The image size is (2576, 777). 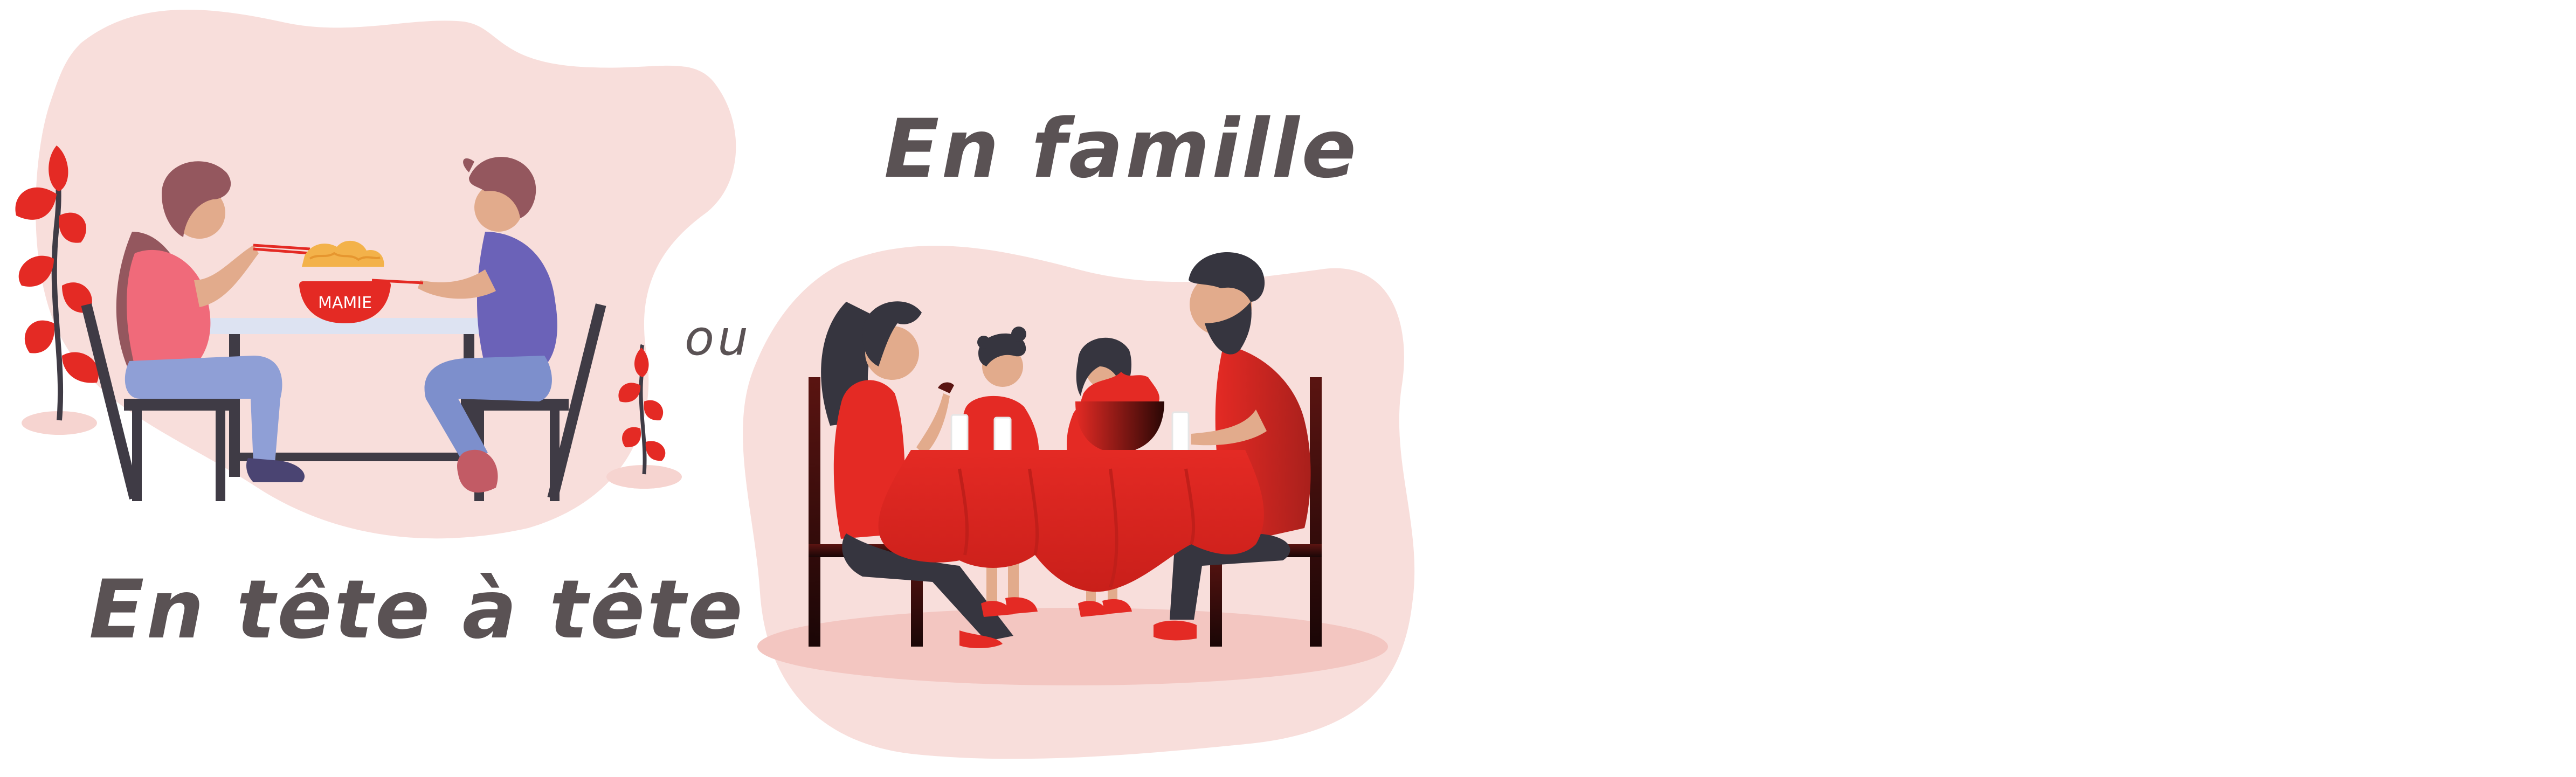 What do you see at coordinates (345, 281) in the screenshot?
I see `noodle-bowl-icon: MAMIE` at bounding box center [345, 281].